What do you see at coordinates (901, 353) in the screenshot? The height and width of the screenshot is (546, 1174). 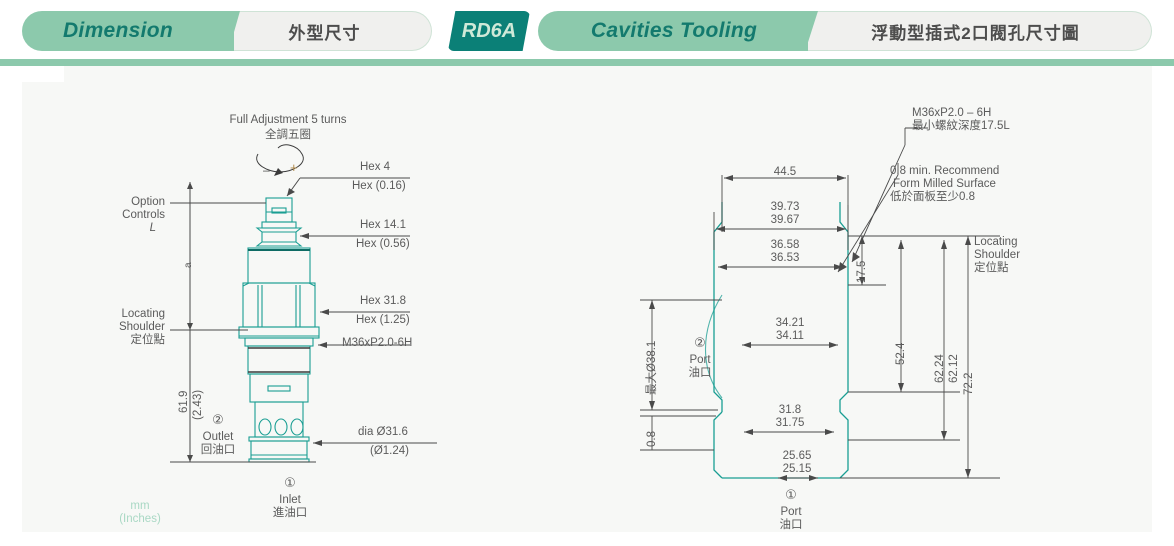 I see `dim-52-4: 52.4` at bounding box center [901, 353].